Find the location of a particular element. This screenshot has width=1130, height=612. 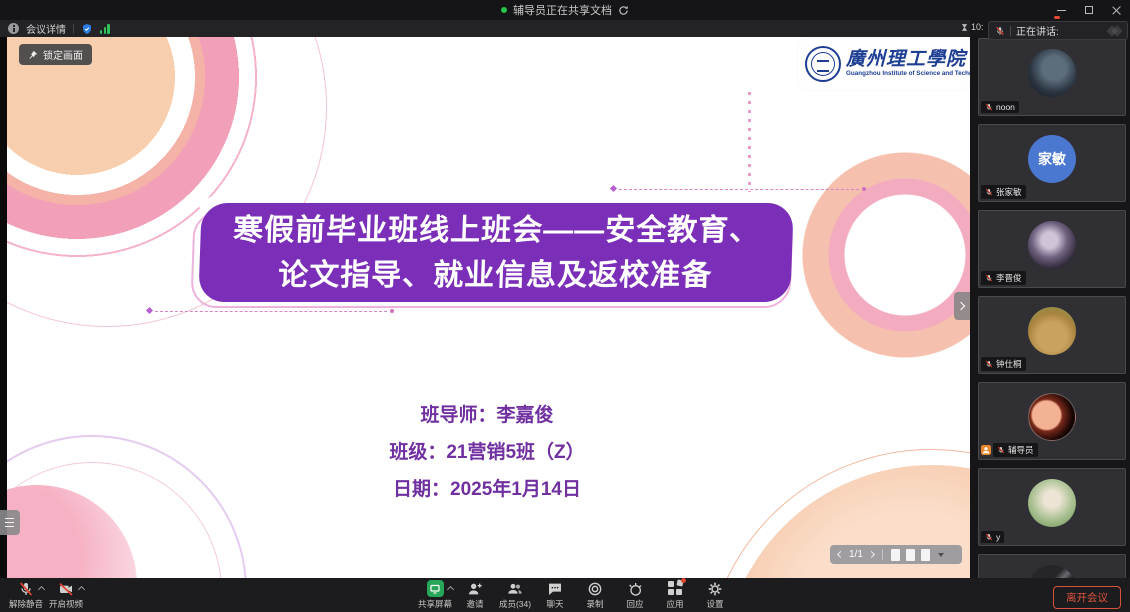

recording-dot-icon is located at coordinates (1057, 17).